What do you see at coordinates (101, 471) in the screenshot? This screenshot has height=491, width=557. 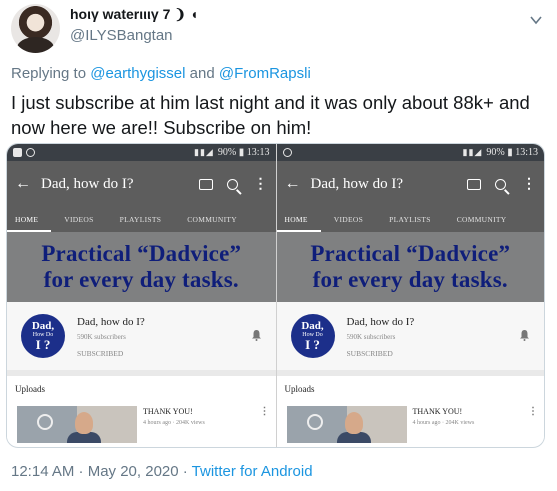 I see `tweet-timestamp: 12:14 AM · May 20, 2020 ·` at bounding box center [101, 471].